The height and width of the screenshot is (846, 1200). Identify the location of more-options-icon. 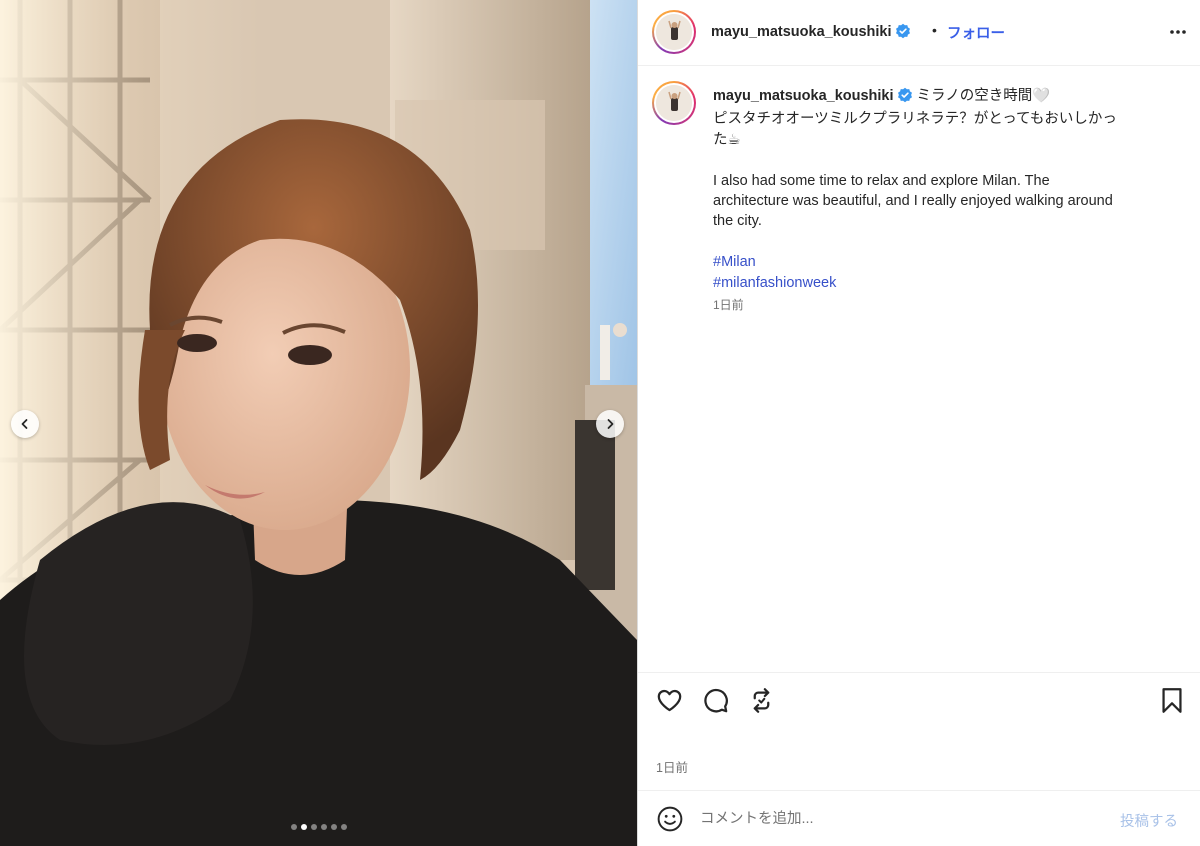
(1178, 32).